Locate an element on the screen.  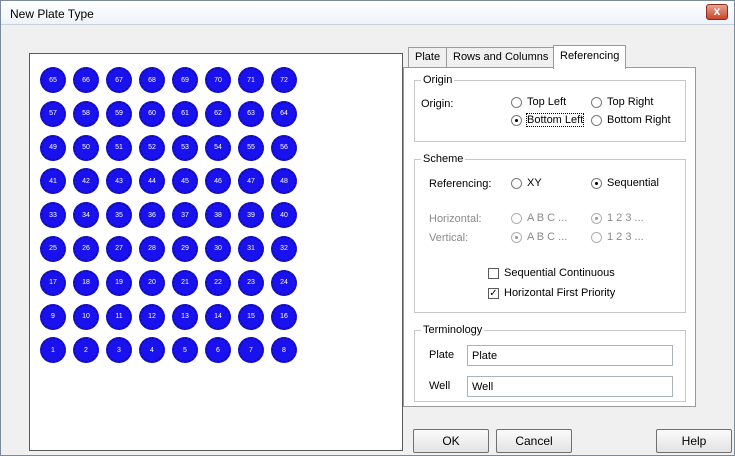
plate-well: 61 is located at coordinates (185, 113).